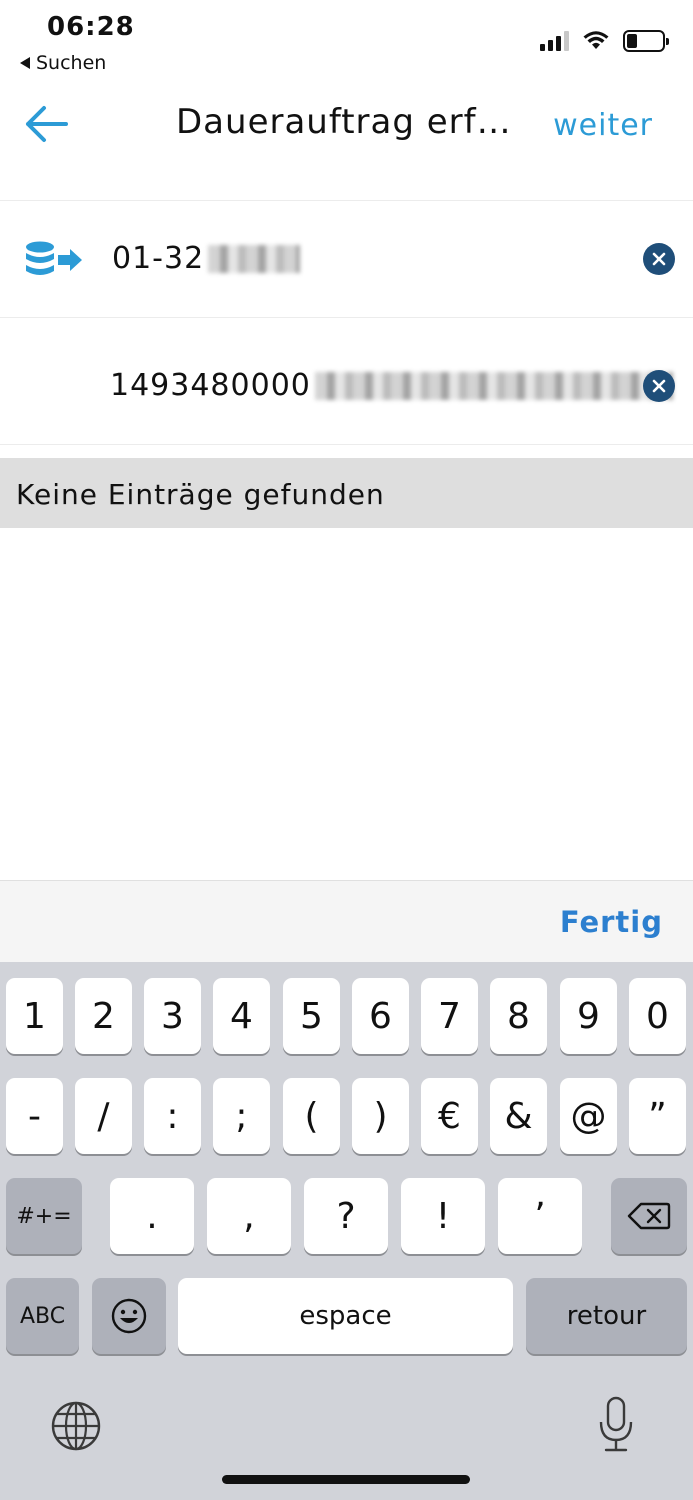  What do you see at coordinates (646, 41) in the screenshot?
I see `battery-icon` at bounding box center [646, 41].